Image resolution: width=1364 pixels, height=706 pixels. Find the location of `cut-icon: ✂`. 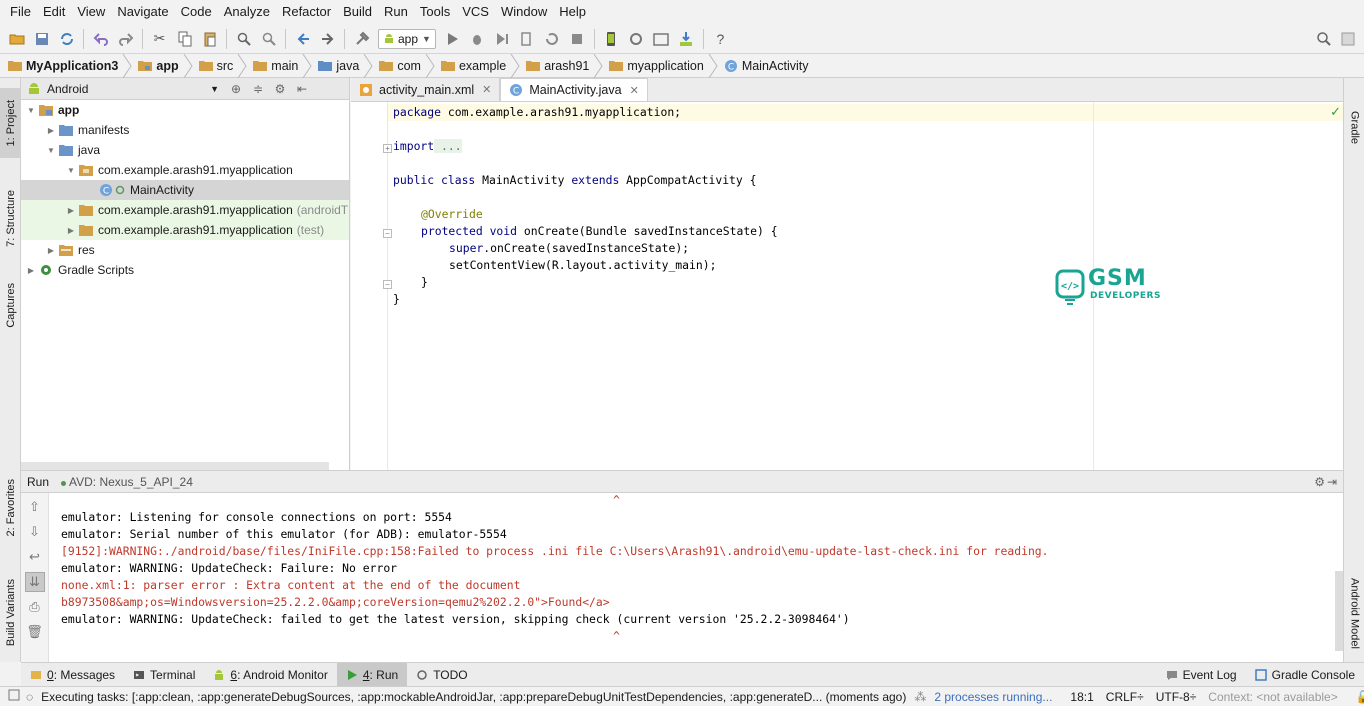

cut-icon: ✂ is located at coordinates (160, 39).